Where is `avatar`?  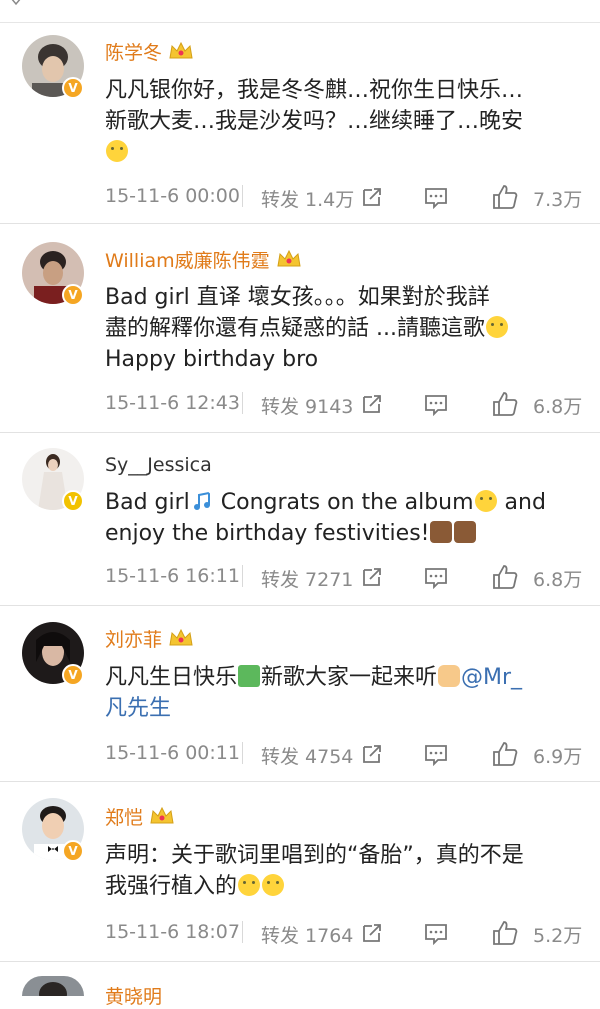 avatar is located at coordinates (53, 986).